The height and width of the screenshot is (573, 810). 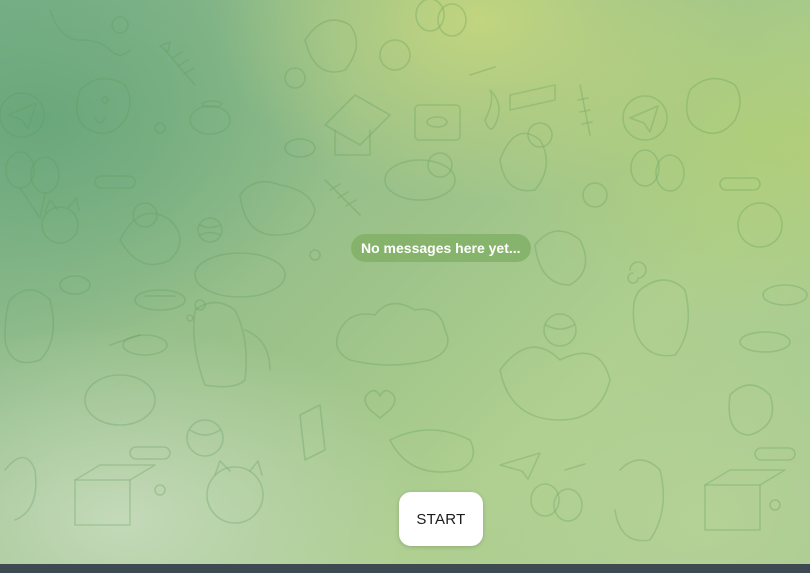 What do you see at coordinates (657, 170) in the screenshot?
I see `balloons-right-doodle` at bounding box center [657, 170].